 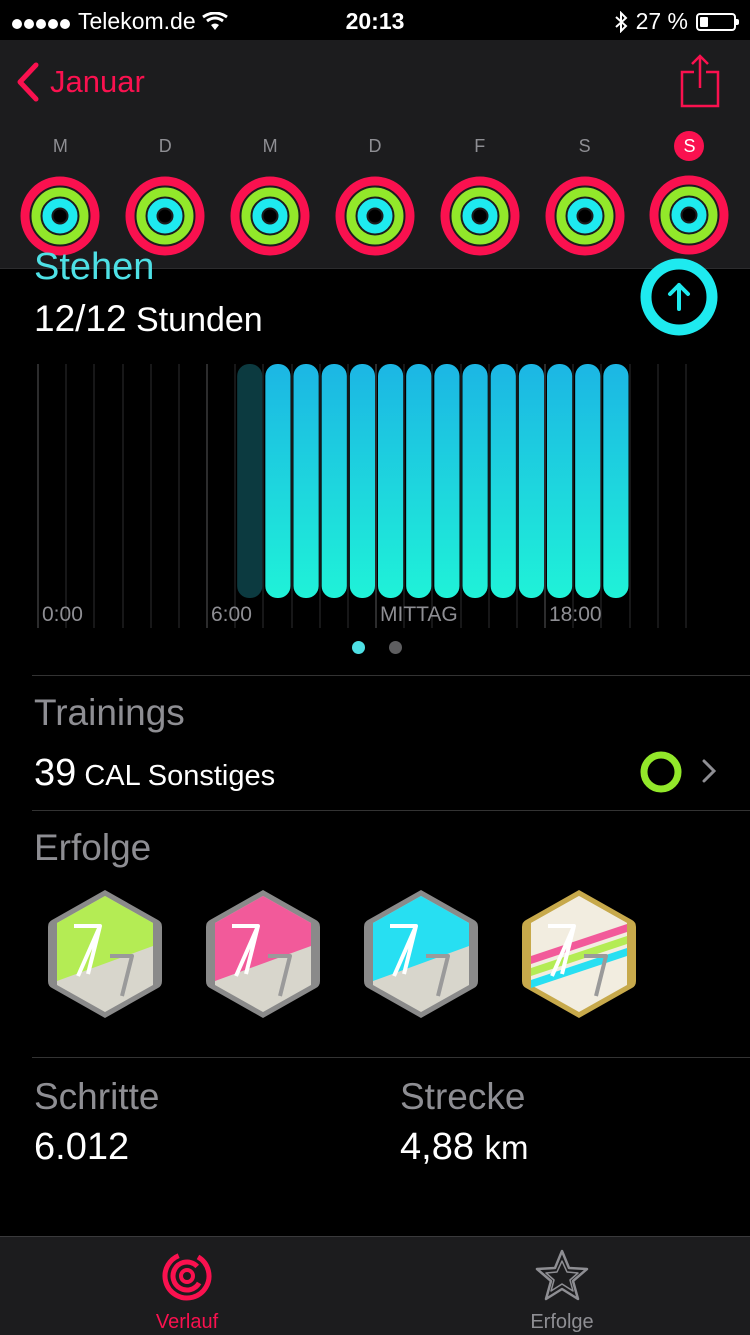 I want to click on day-label: F, so click(x=480, y=145).